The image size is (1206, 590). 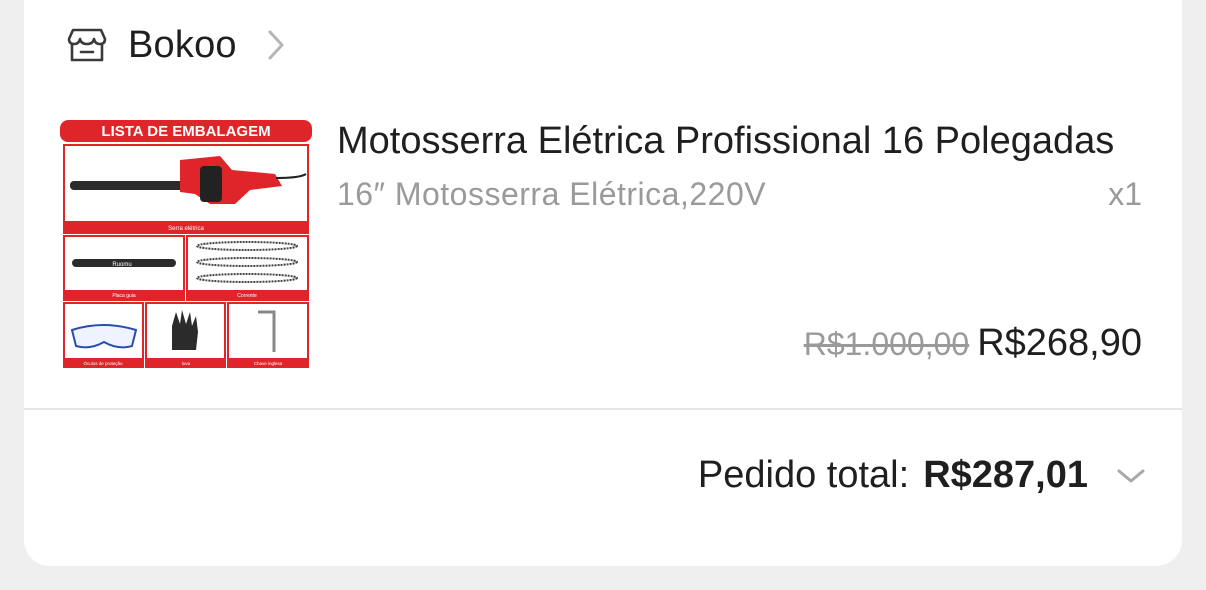 What do you see at coordinates (552, 194) in the screenshot?
I see `product-variant: 16″ Motosserra Elétrica,220V` at bounding box center [552, 194].